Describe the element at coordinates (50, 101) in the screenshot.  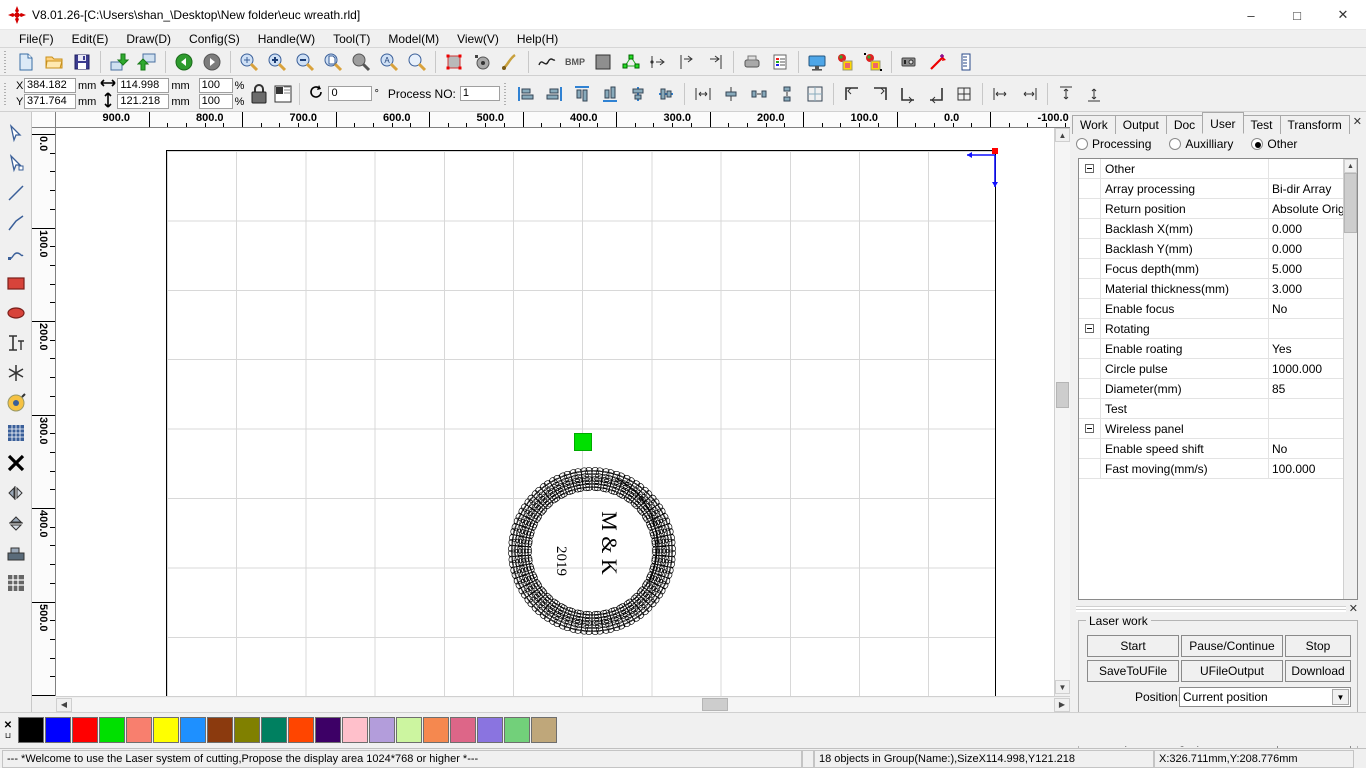
I see `y-input: 371.764` at that location.